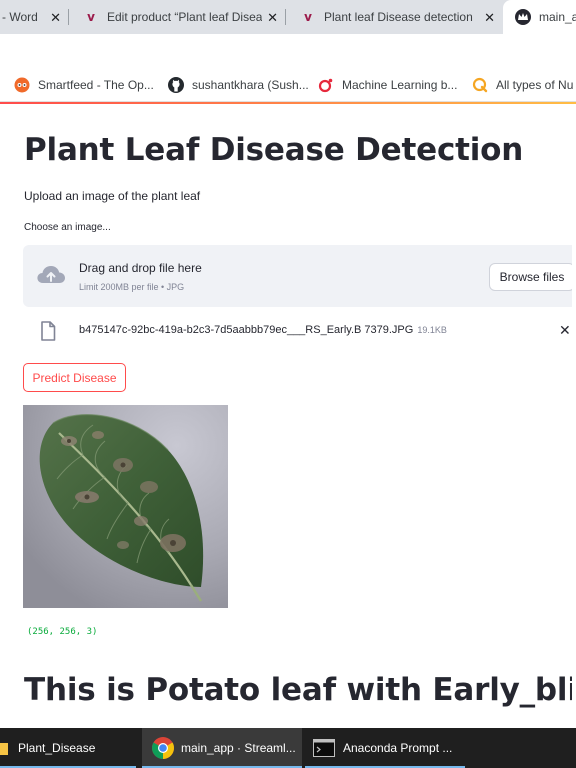 This screenshot has height=768, width=576. Describe the element at coordinates (288, 103) in the screenshot. I see `streamlit-accent-bar` at that location.